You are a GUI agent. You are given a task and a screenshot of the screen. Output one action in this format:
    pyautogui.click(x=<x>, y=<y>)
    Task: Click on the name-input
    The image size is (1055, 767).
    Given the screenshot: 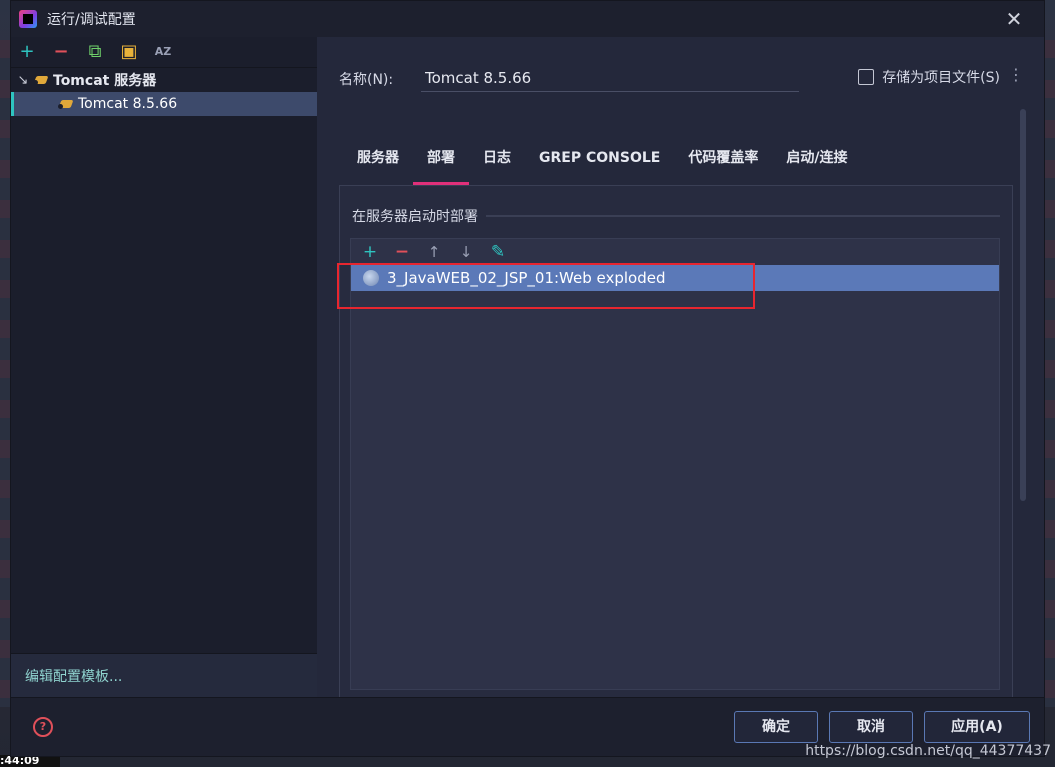 What is the action you would take?
    pyautogui.click(x=610, y=78)
    